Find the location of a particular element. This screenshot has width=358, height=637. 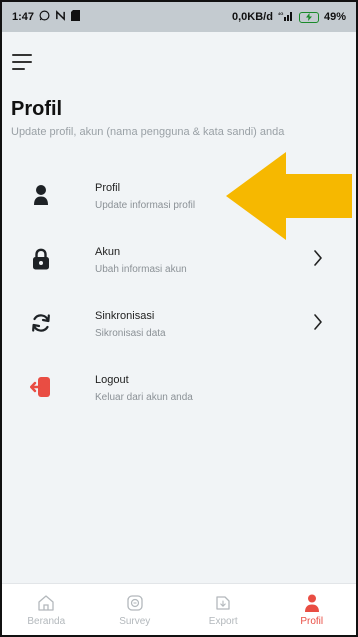

menu-item-title: Akun is located at coordinates (108, 252).